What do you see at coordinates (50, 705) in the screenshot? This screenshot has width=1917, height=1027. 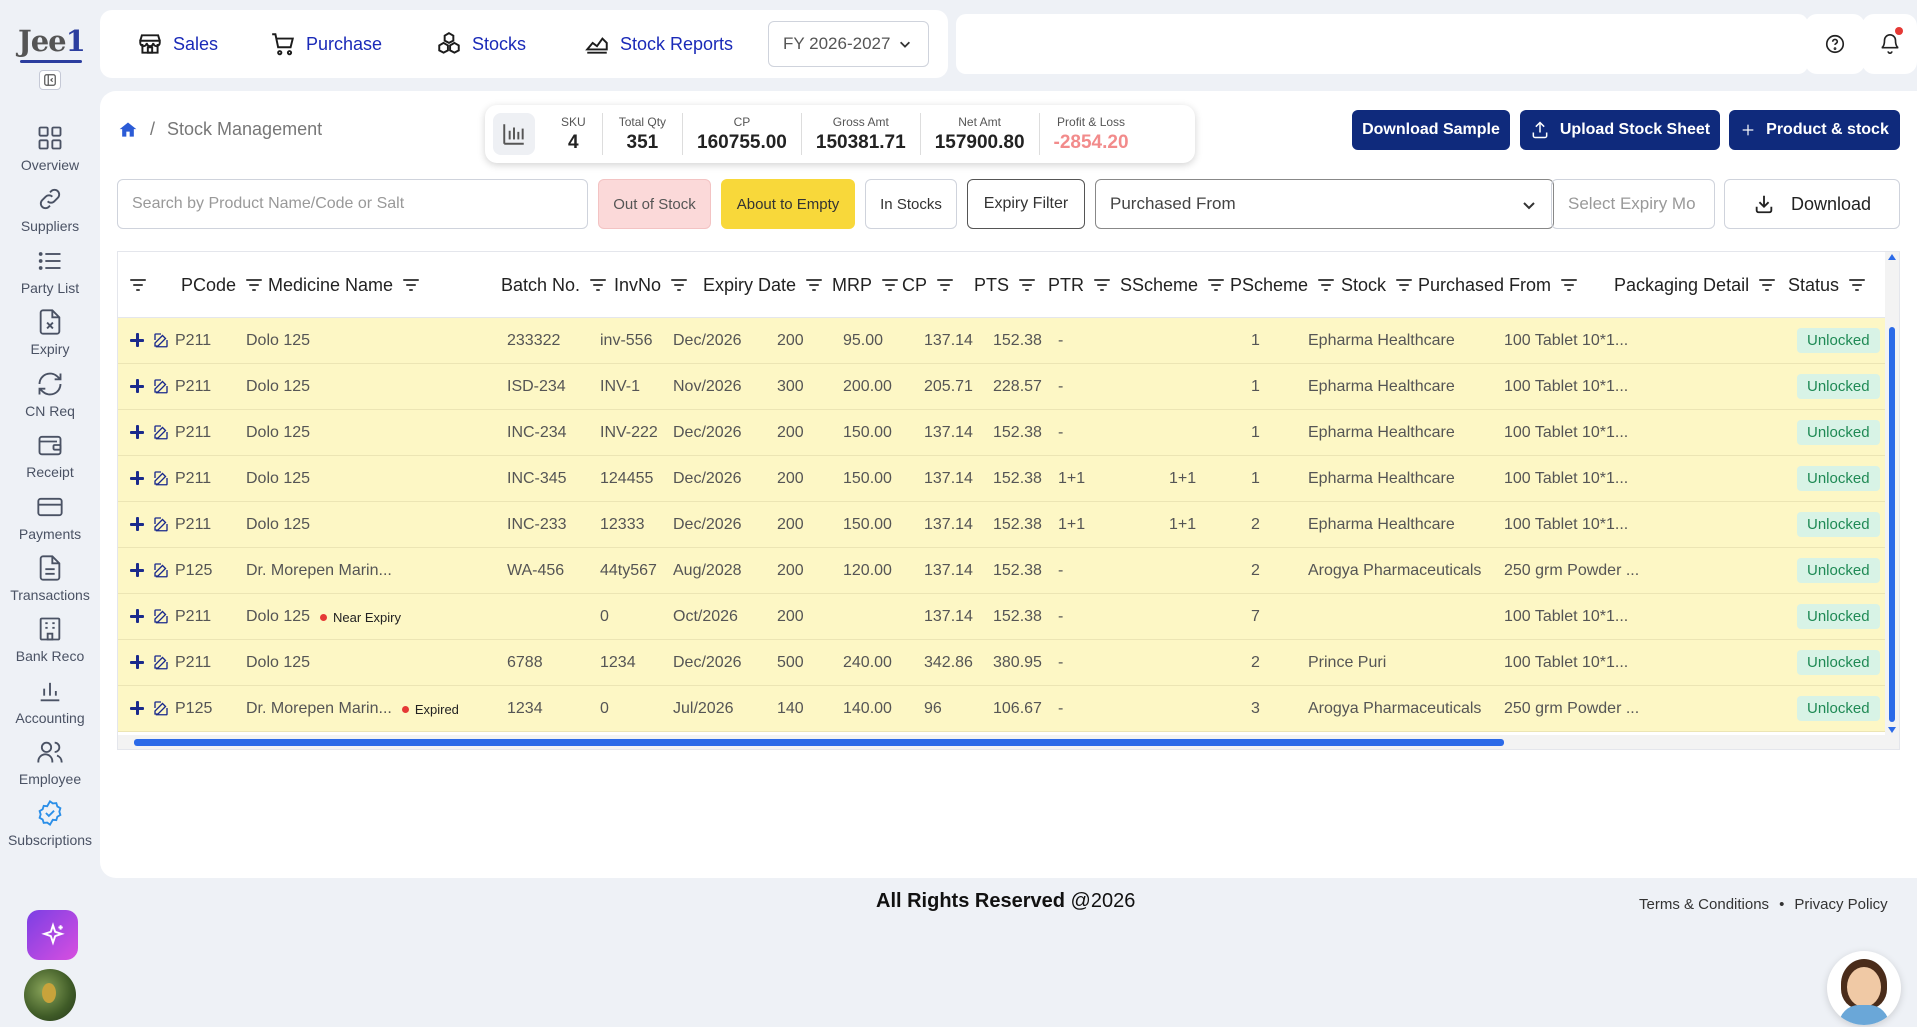 I see `sidebar-item-accounting: Accounting` at bounding box center [50, 705].